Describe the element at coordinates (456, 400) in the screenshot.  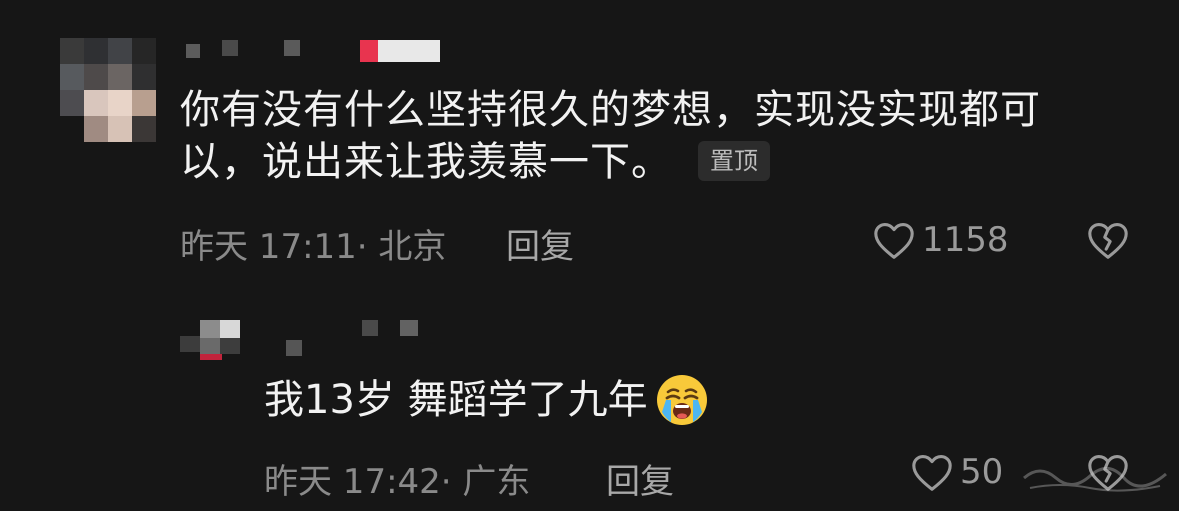
I see `reply-text: 我13岁 舞蹈学了九年` at that location.